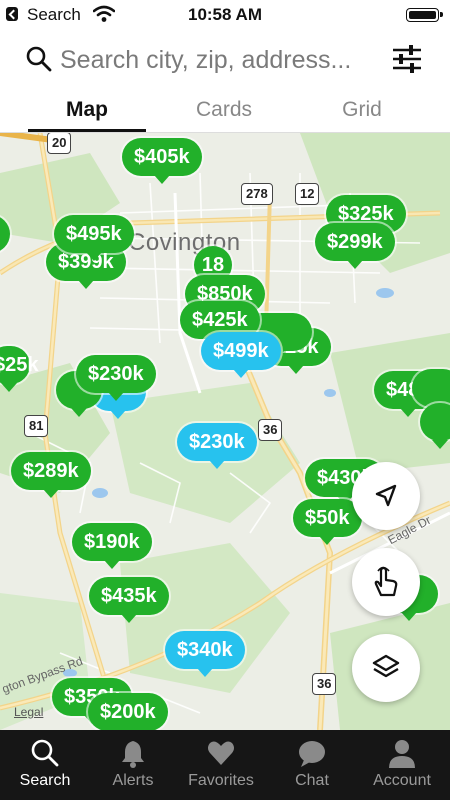  Describe the element at coordinates (355, 246) in the screenshot. I see `price-pin: $299k` at that location.